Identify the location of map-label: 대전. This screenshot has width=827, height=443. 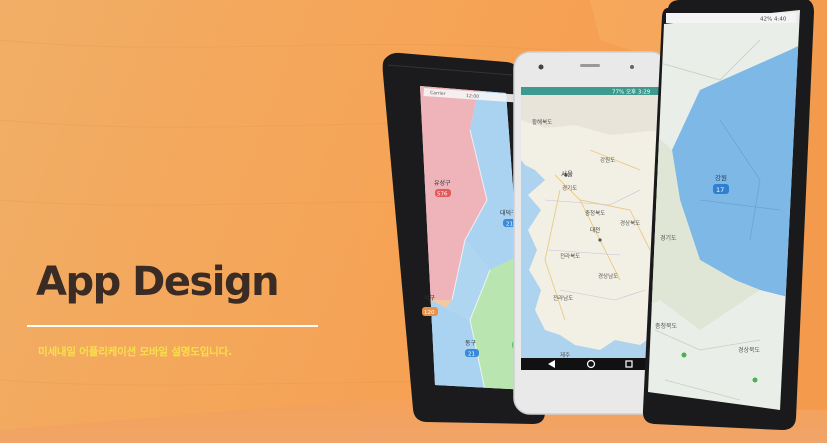
(595, 230).